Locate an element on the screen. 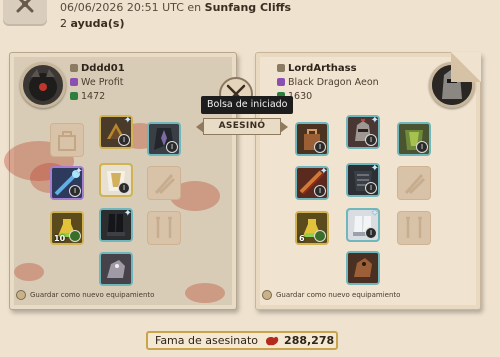  victim-weapon-slot: ✦ I is located at coordinates (67, 183).